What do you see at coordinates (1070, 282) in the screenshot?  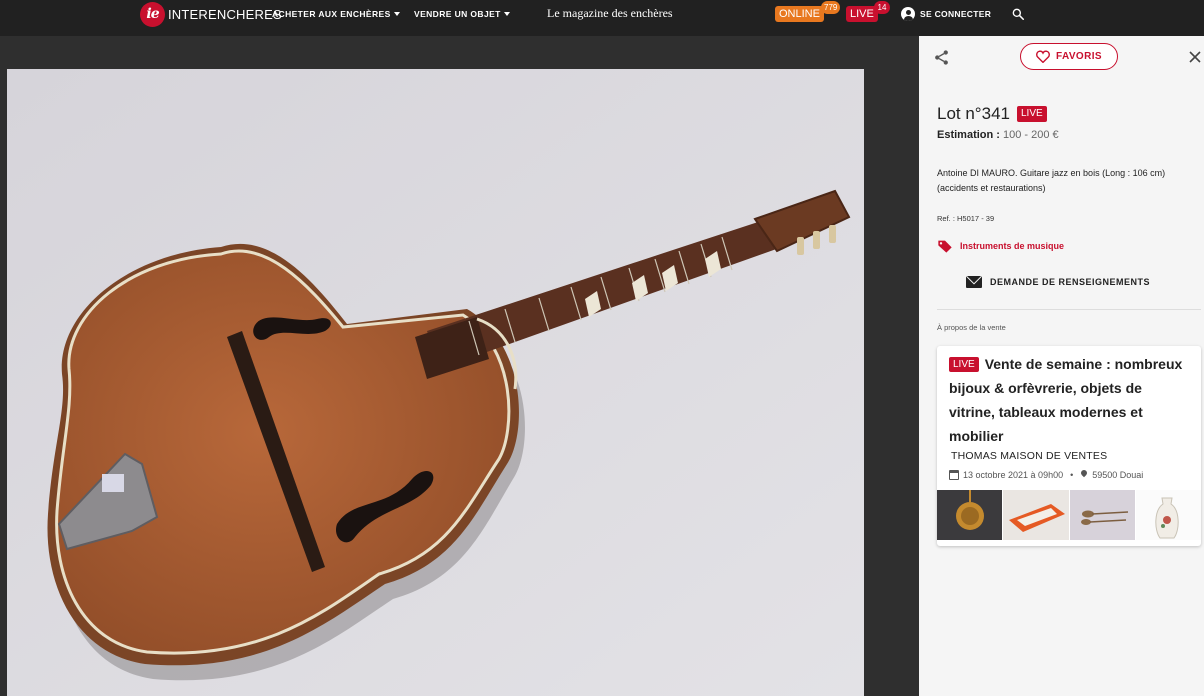 I see `information-request-label: DEMANDE DE RENSEIGNEMENTS` at bounding box center [1070, 282].